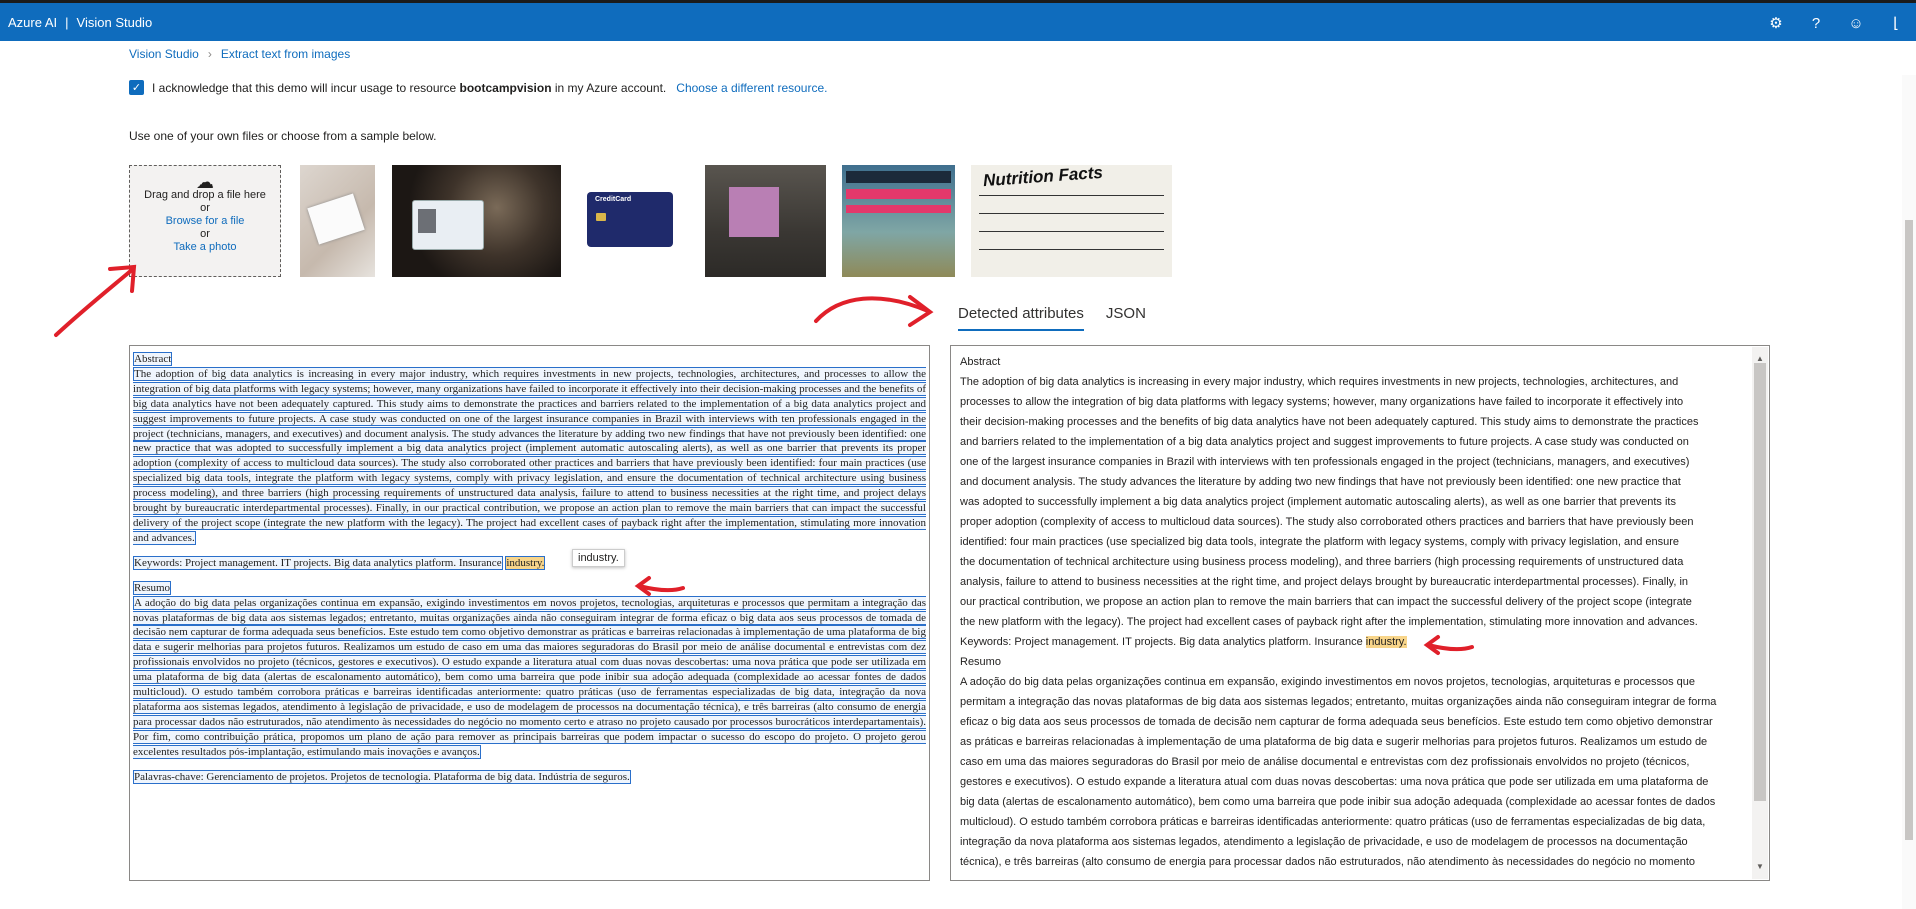 This screenshot has height=909, width=1916. I want to click on help-icon: ?, so click(1816, 23).